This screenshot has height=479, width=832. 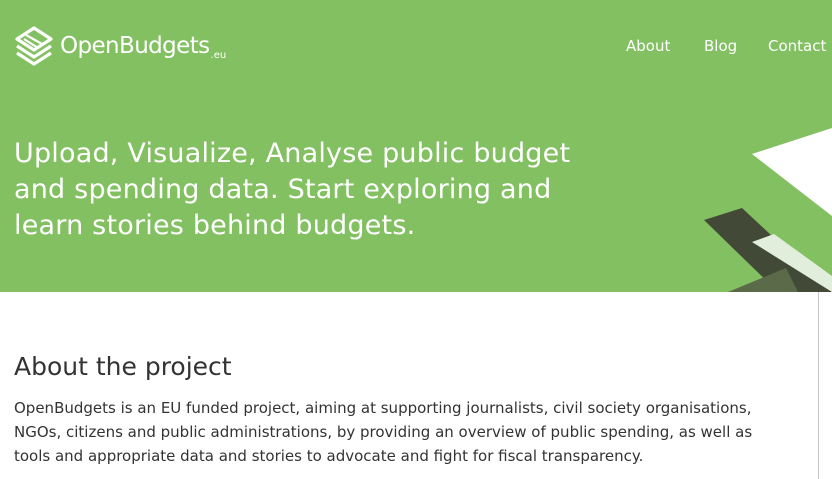 What do you see at coordinates (648, 46) in the screenshot?
I see `nav-link-about: About` at bounding box center [648, 46].